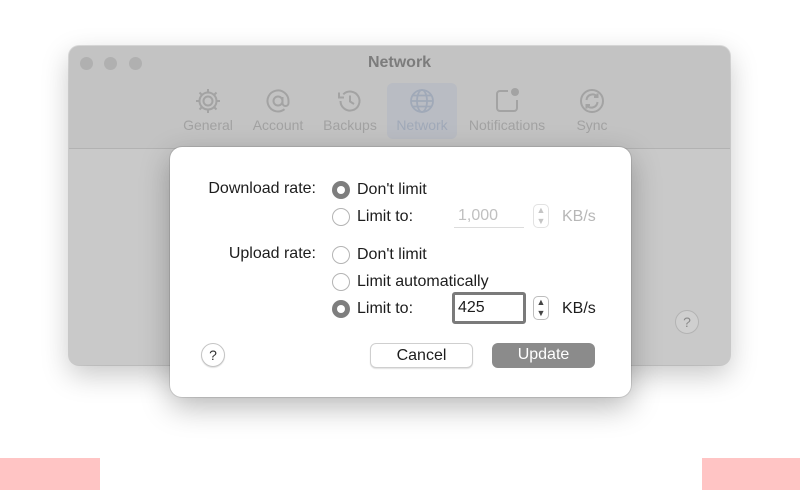  I want to click on tab-general-label: General, so click(208, 125).